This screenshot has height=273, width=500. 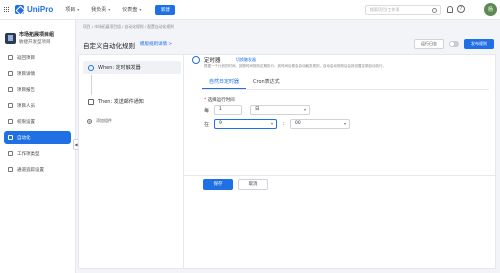 I want to click on step-then: Then: 发送邮件通知, so click(x=132, y=101).